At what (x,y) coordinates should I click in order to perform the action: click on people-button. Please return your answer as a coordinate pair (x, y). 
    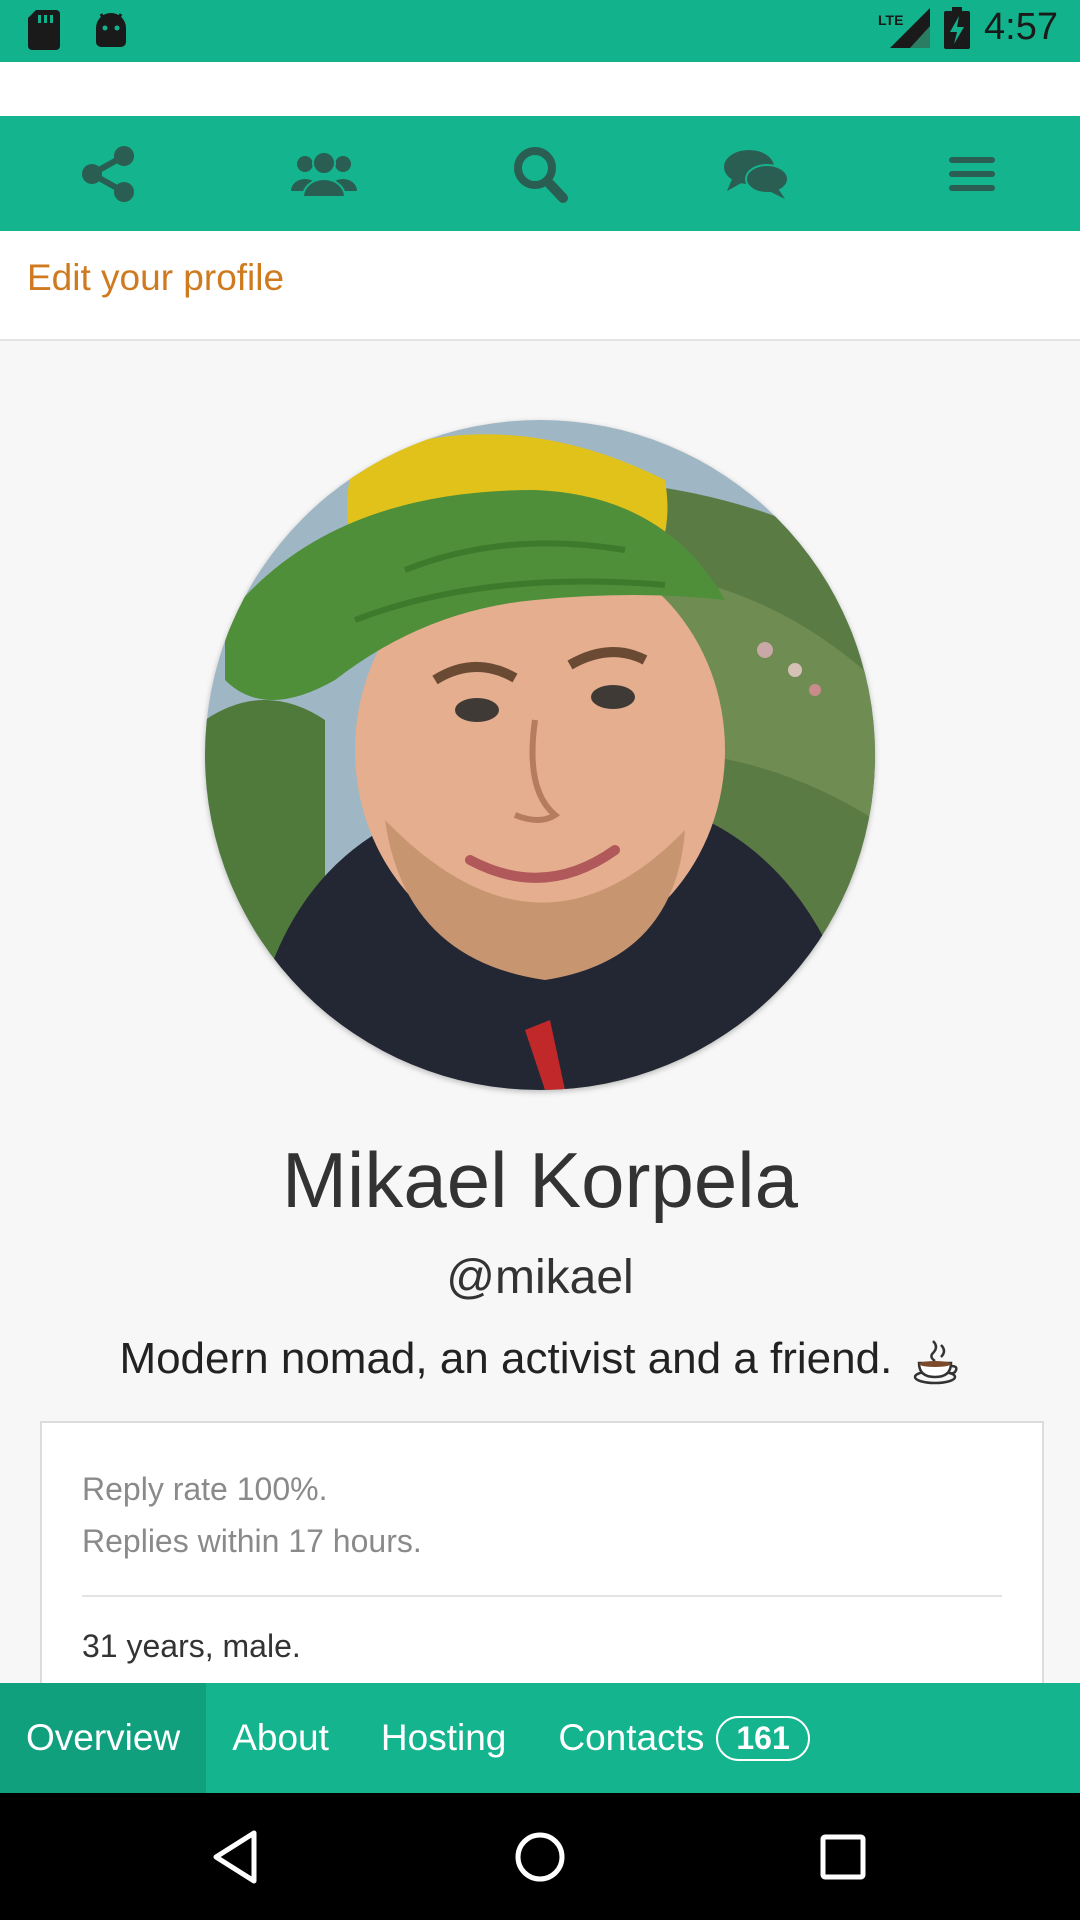
    Looking at the image, I should click on (324, 173).